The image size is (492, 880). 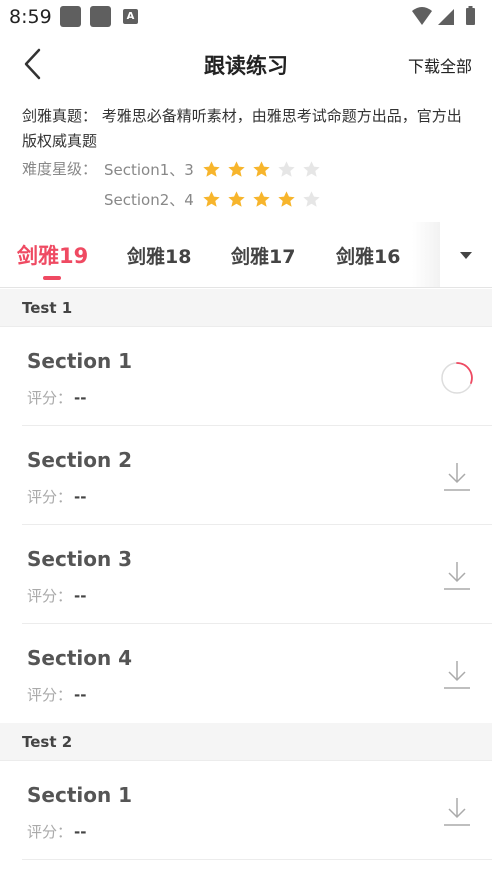 What do you see at coordinates (368, 255) in the screenshot?
I see `tab-cambridge-16: 剑雅16` at bounding box center [368, 255].